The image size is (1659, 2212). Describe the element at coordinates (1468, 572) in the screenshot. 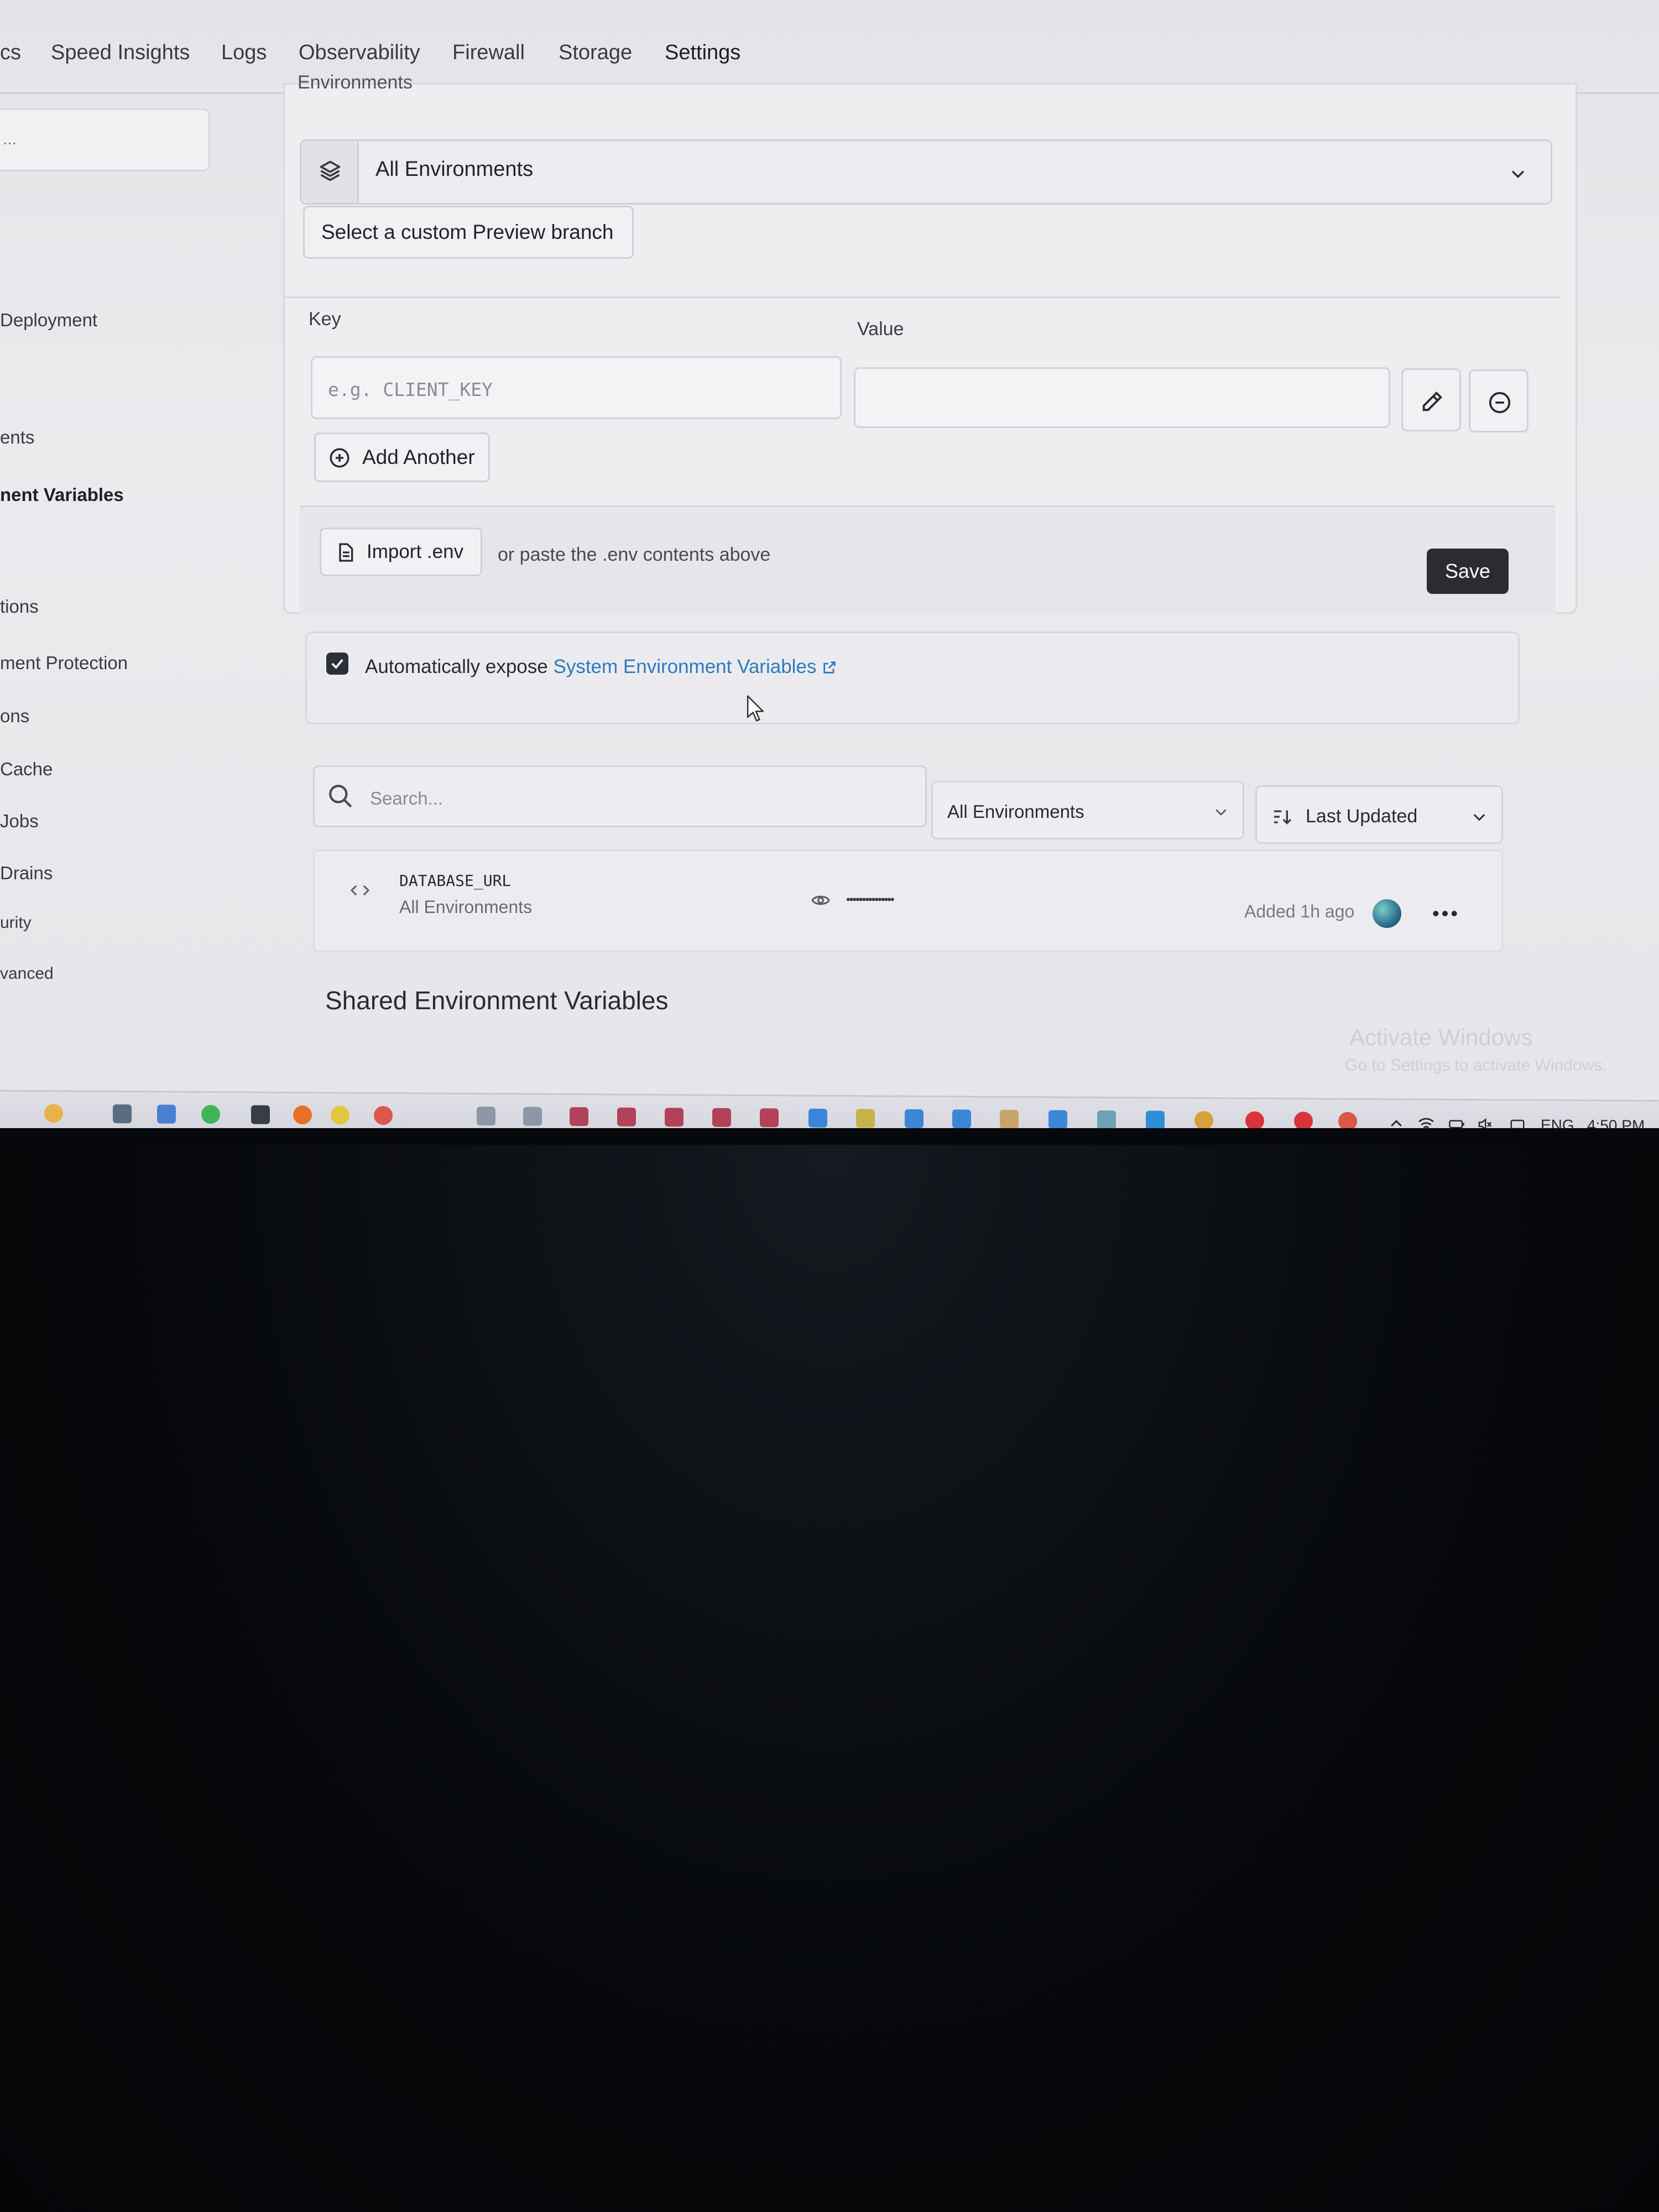

I see `save-button: Save` at that location.